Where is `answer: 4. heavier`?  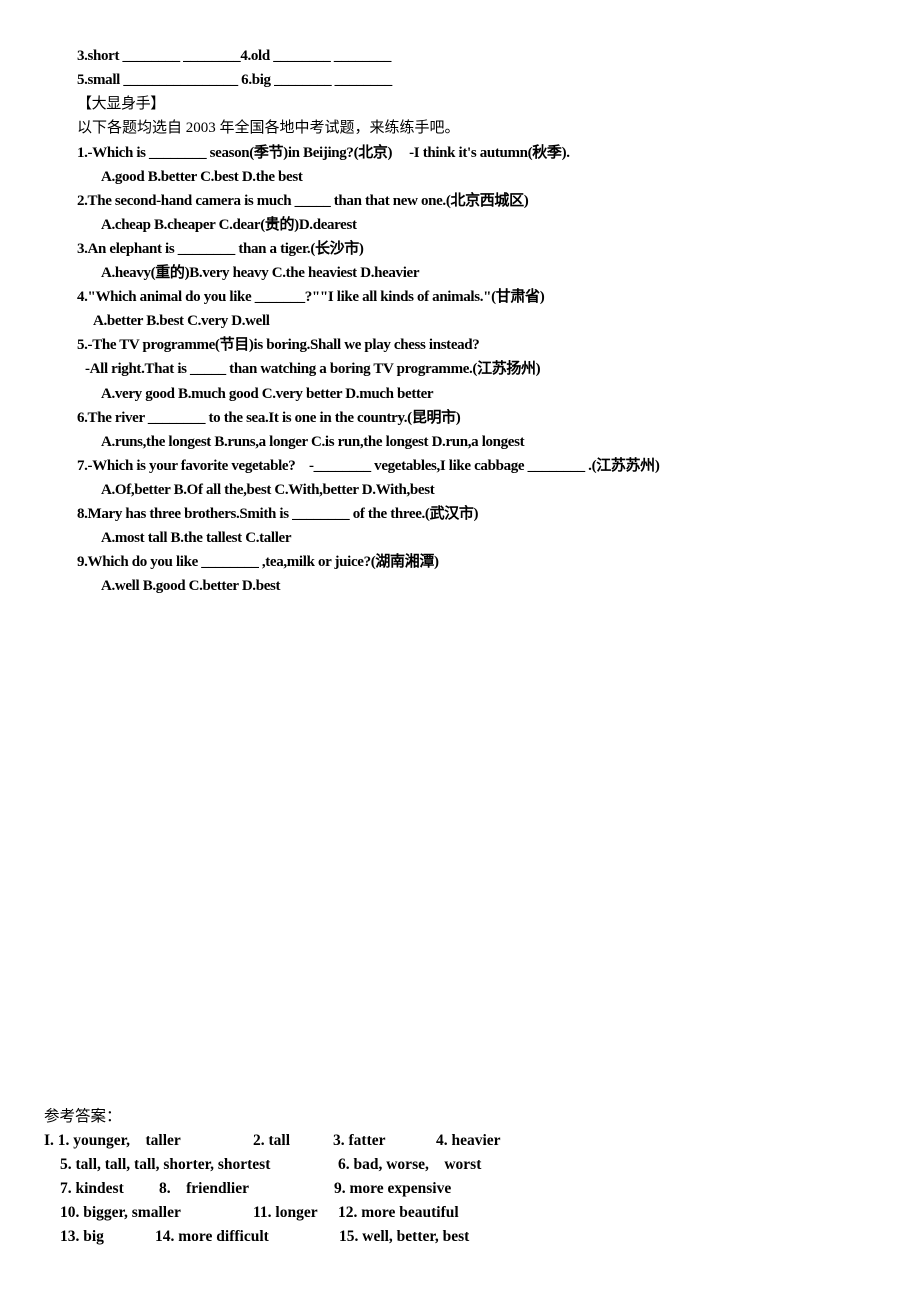
answer: 4. heavier is located at coordinates (468, 1140).